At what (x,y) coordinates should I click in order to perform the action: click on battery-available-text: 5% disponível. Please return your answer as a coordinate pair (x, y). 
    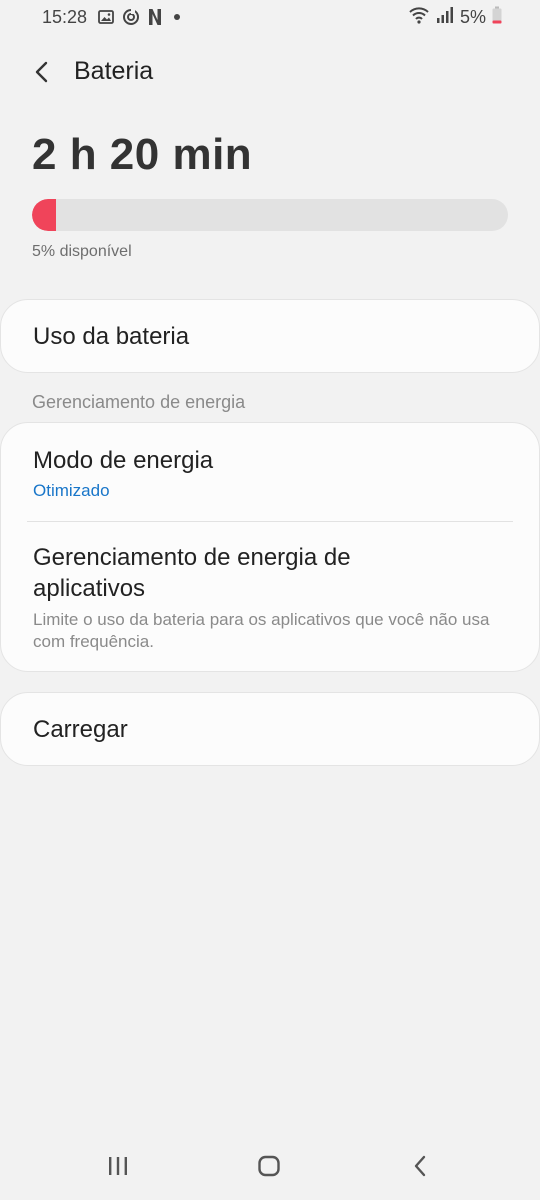
    Looking at the image, I should click on (82, 251).